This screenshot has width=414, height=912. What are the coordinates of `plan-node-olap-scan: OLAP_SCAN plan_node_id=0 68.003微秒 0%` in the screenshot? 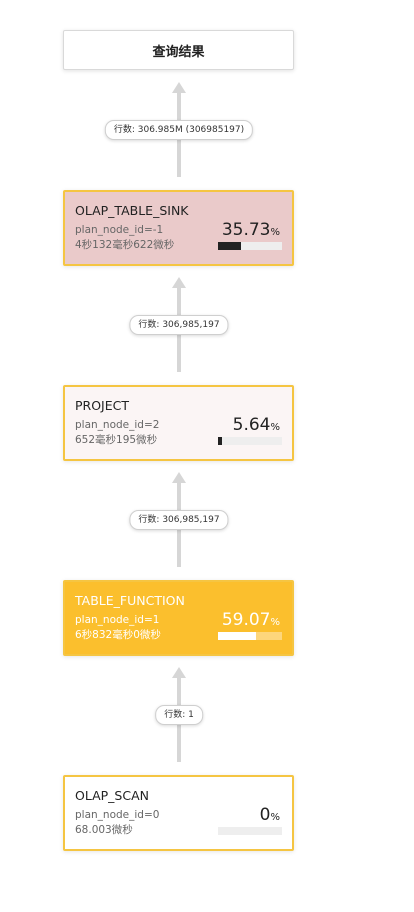 It's located at (178, 813).